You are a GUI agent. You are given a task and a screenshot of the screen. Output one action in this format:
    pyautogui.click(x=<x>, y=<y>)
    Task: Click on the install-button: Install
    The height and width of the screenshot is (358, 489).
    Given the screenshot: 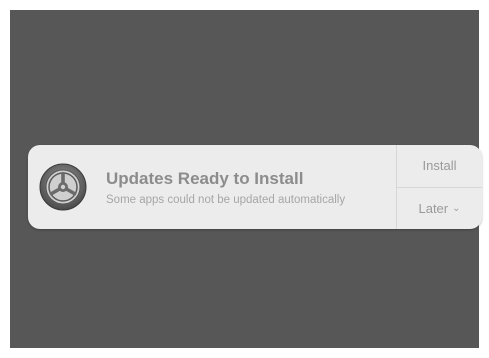 What is the action you would take?
    pyautogui.click(x=439, y=166)
    